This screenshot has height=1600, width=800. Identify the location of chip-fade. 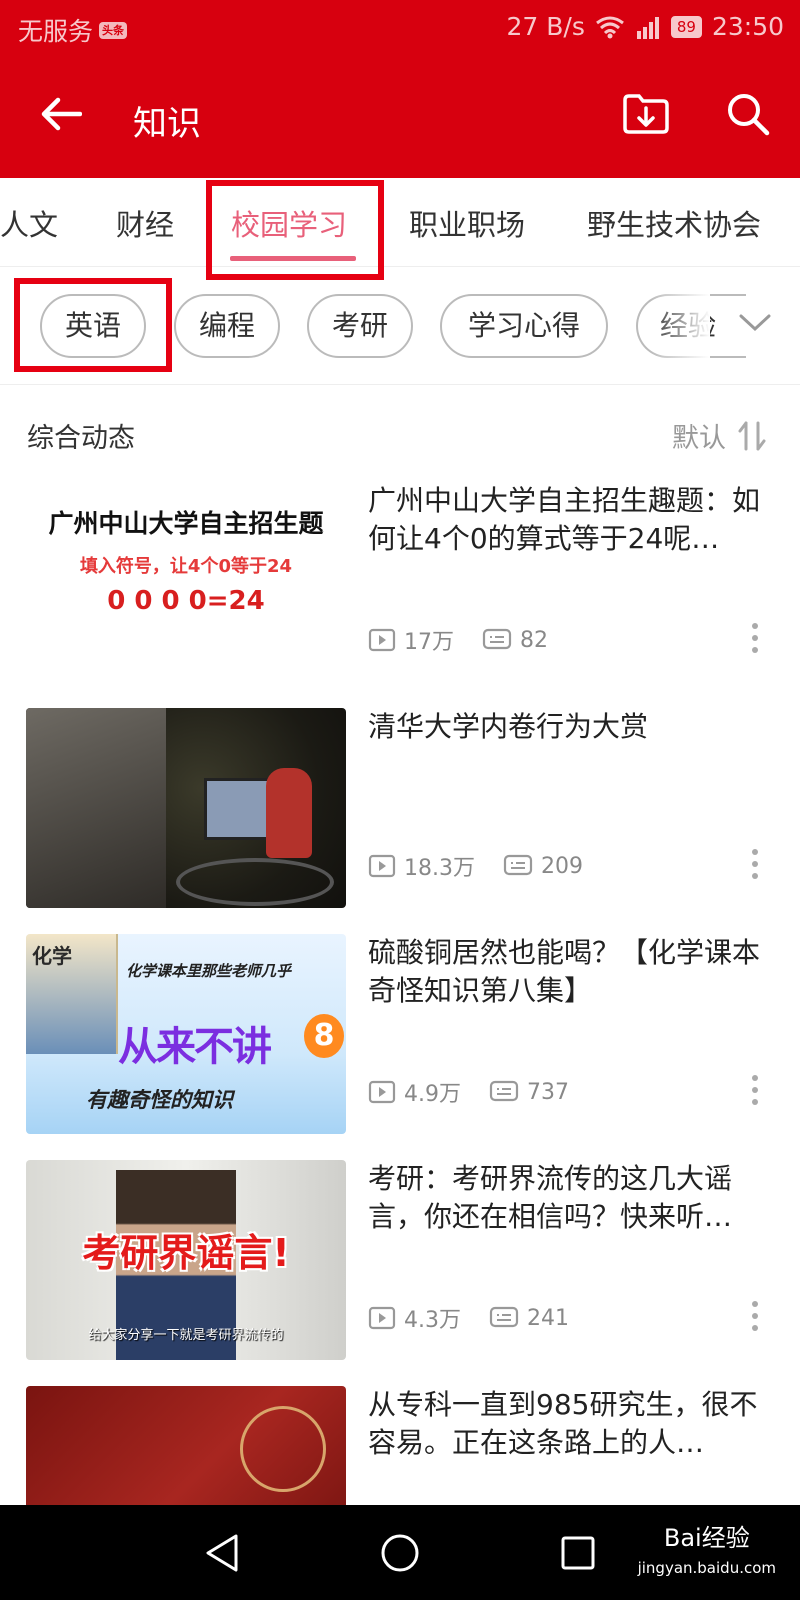
(680, 328).